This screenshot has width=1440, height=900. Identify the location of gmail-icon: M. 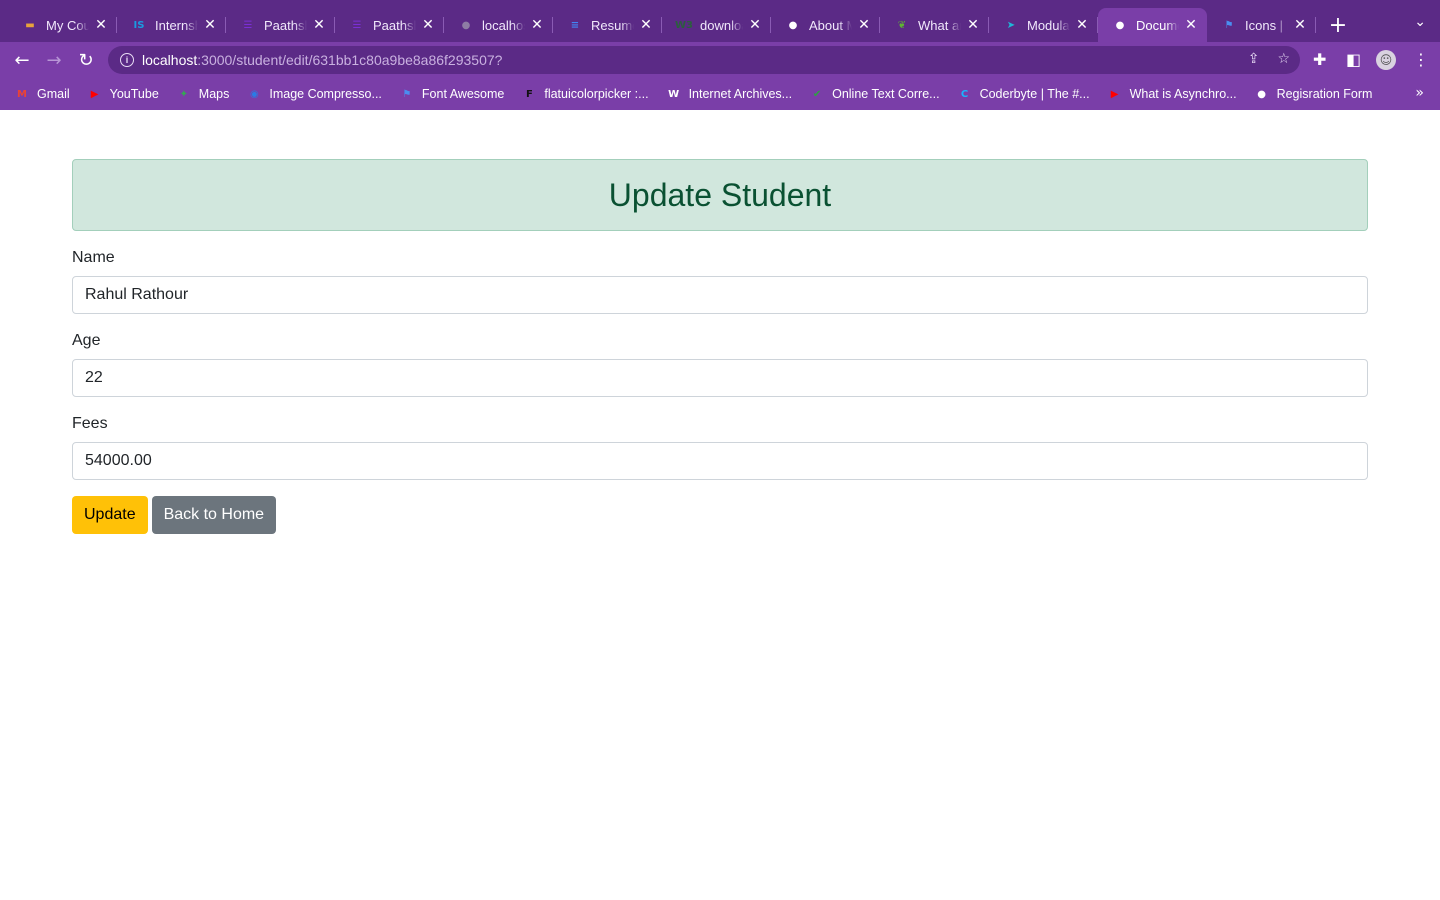
(22, 94).